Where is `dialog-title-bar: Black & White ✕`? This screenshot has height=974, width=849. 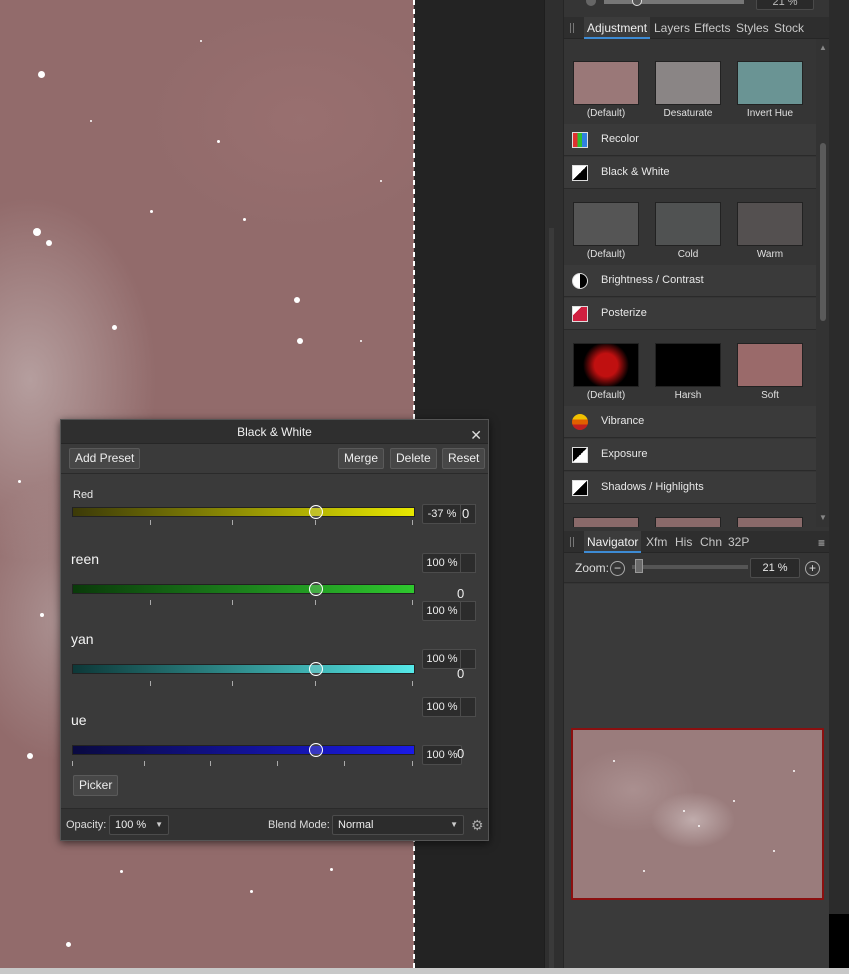 dialog-title-bar: Black & White ✕ is located at coordinates (274, 432).